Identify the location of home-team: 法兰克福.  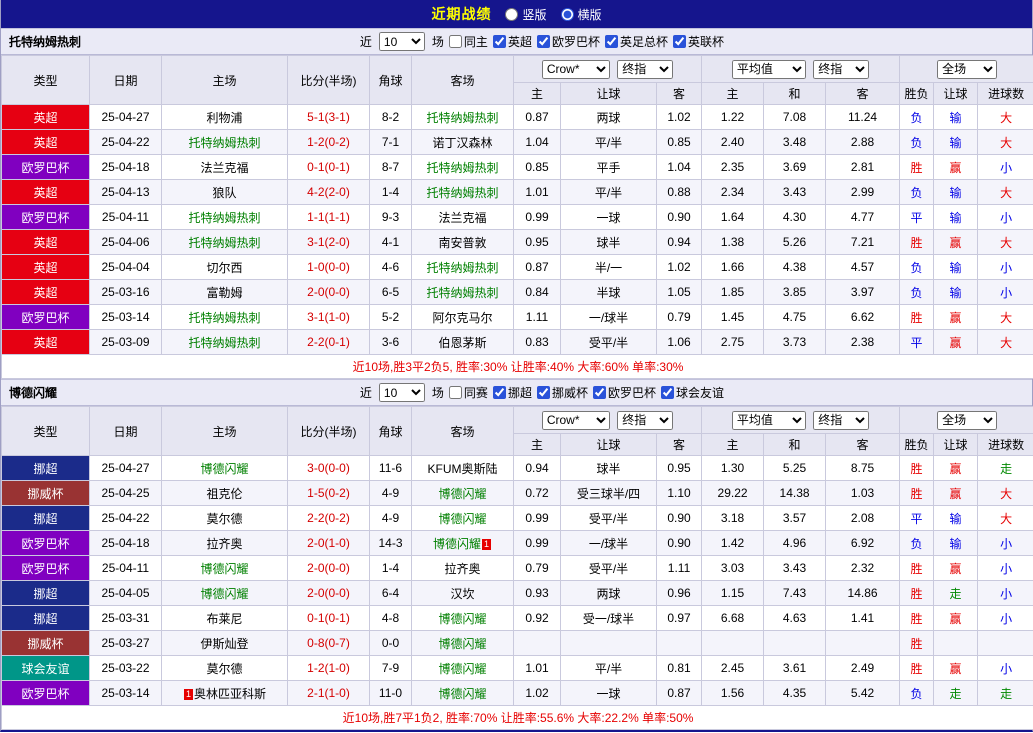
(224, 167).